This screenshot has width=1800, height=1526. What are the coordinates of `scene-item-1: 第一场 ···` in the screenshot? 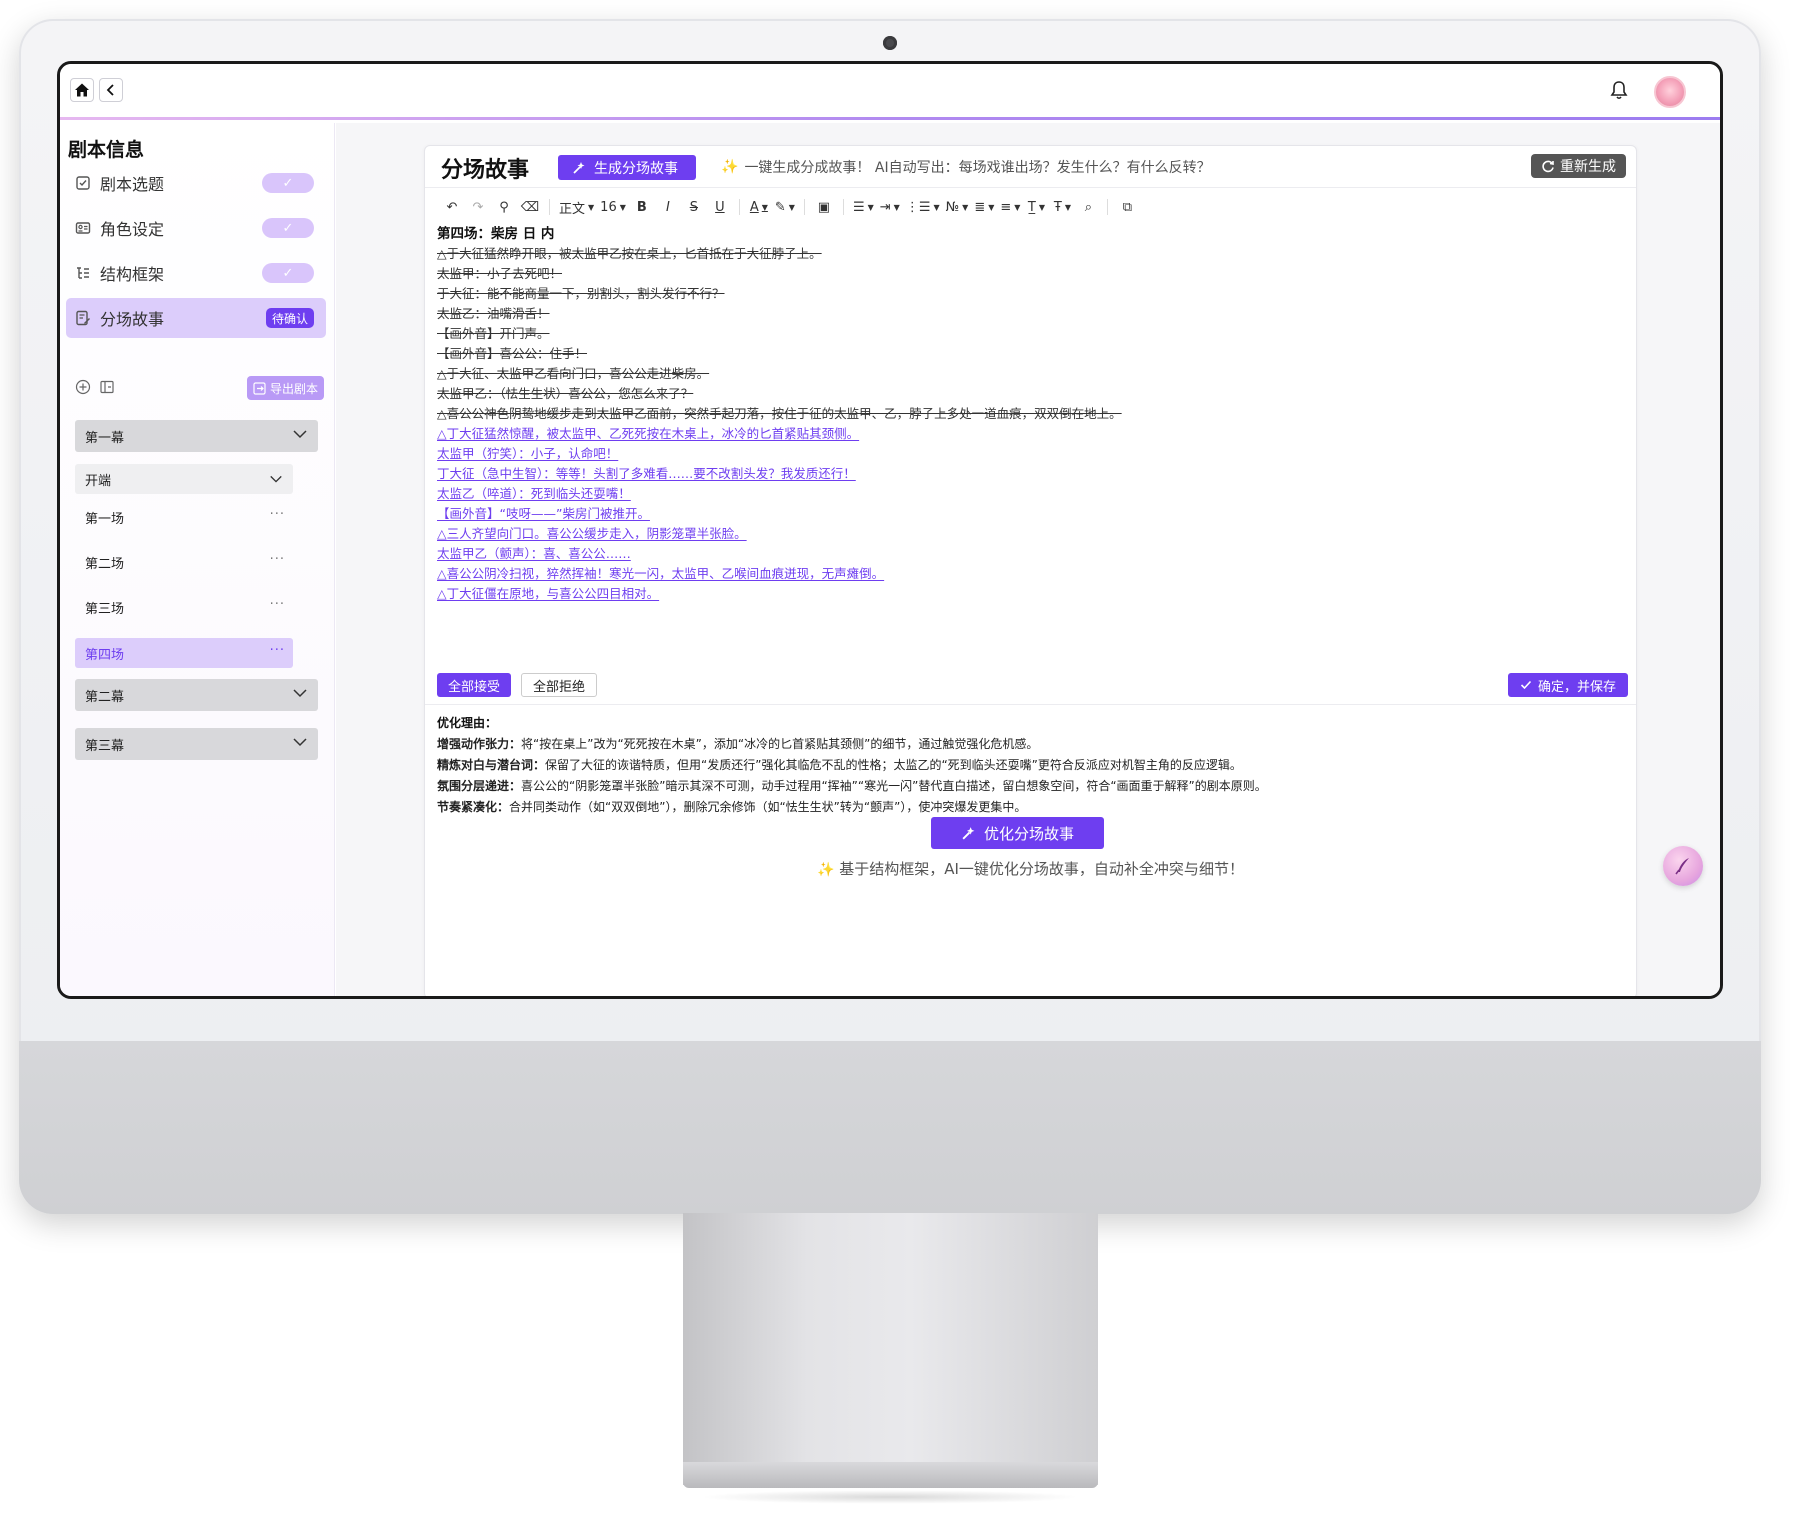 It's located at (184, 517).